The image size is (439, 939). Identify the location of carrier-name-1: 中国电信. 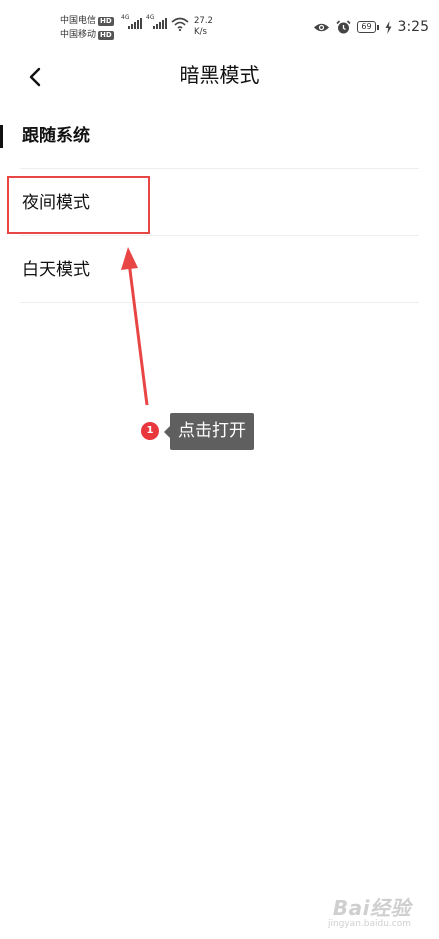
(78, 21).